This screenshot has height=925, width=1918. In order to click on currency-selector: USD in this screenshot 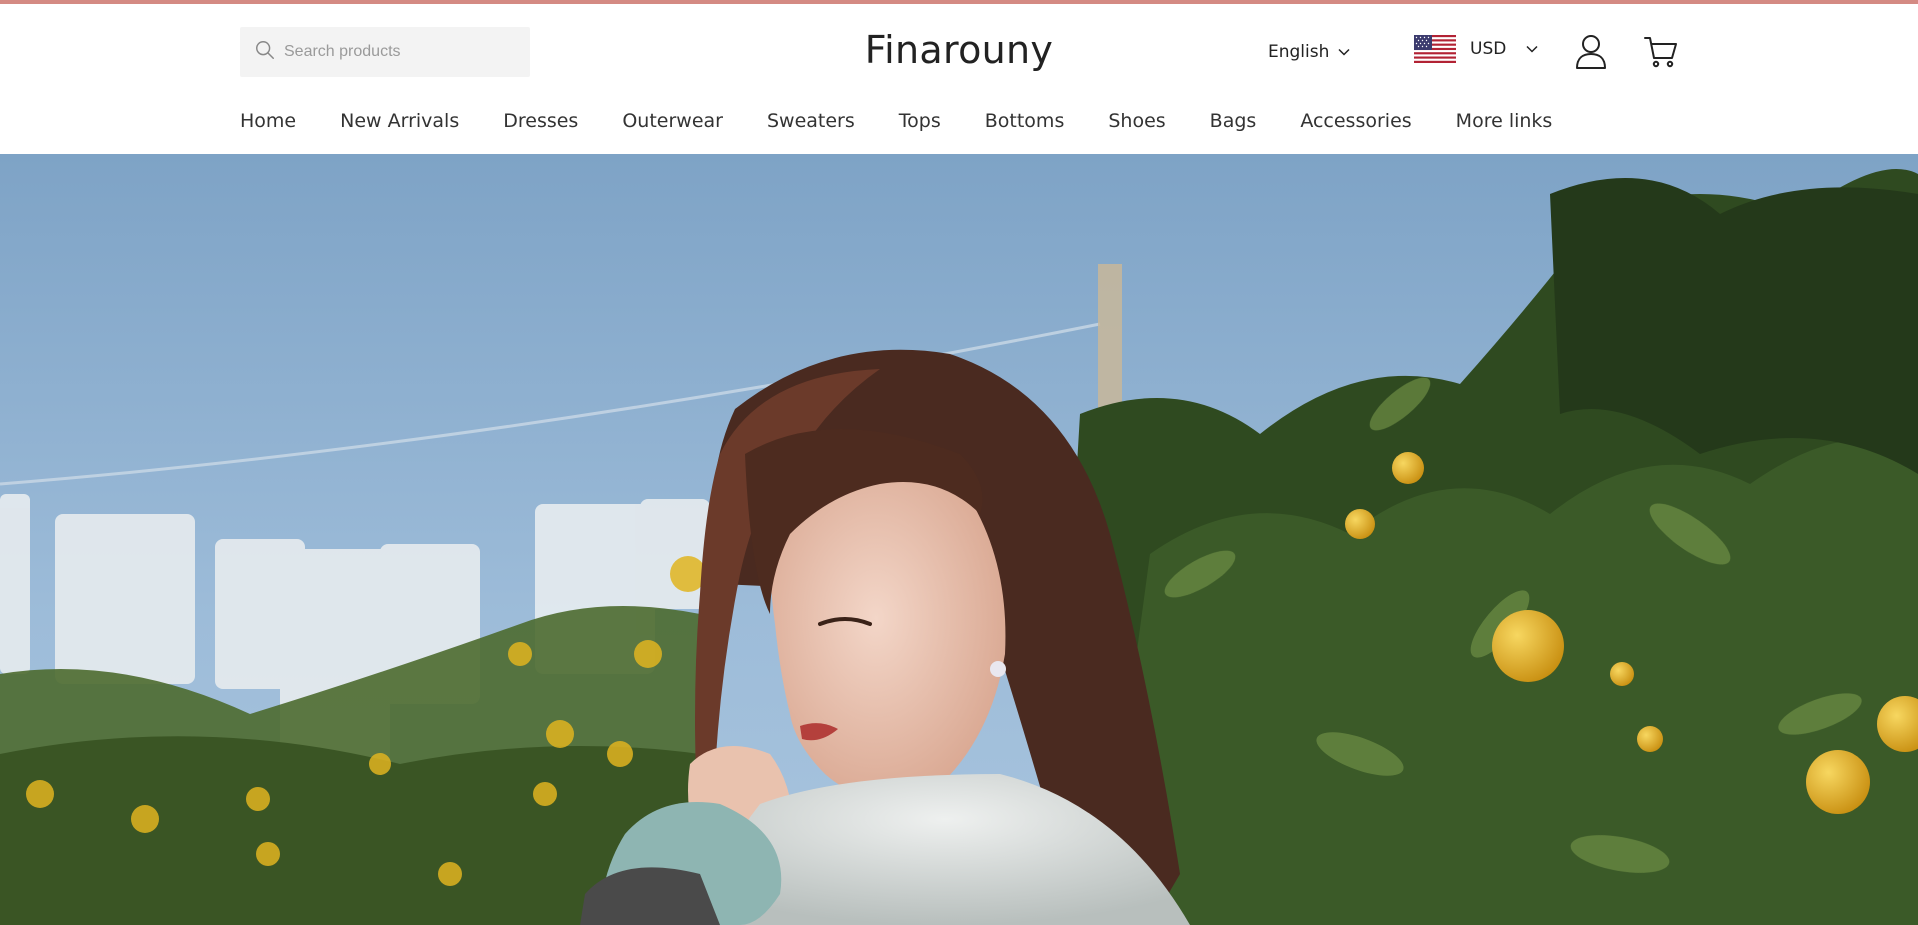, I will do `click(1476, 49)`.